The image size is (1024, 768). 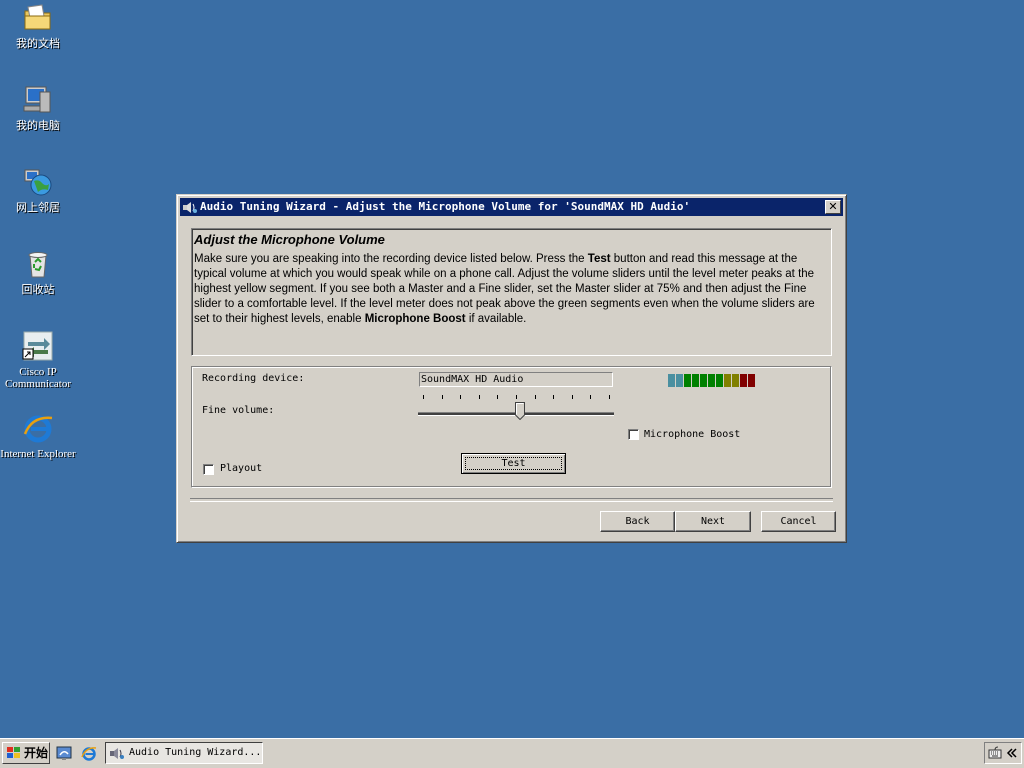 What do you see at coordinates (38, 378) in the screenshot?
I see `desktop-icon-label: Cisco IP Communicator` at bounding box center [38, 378].